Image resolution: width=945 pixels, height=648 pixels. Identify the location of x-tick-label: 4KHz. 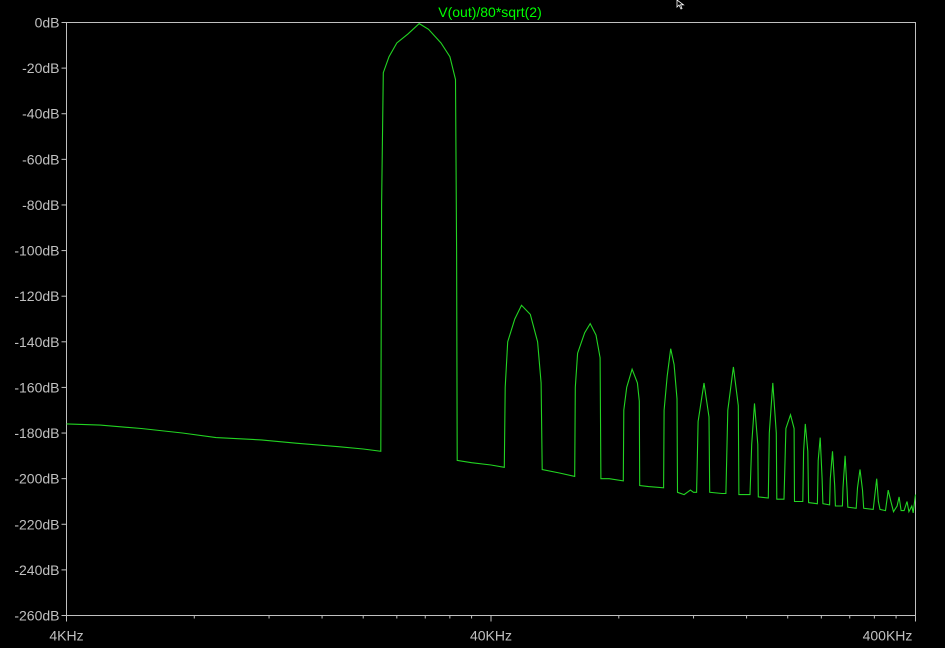
(66, 636).